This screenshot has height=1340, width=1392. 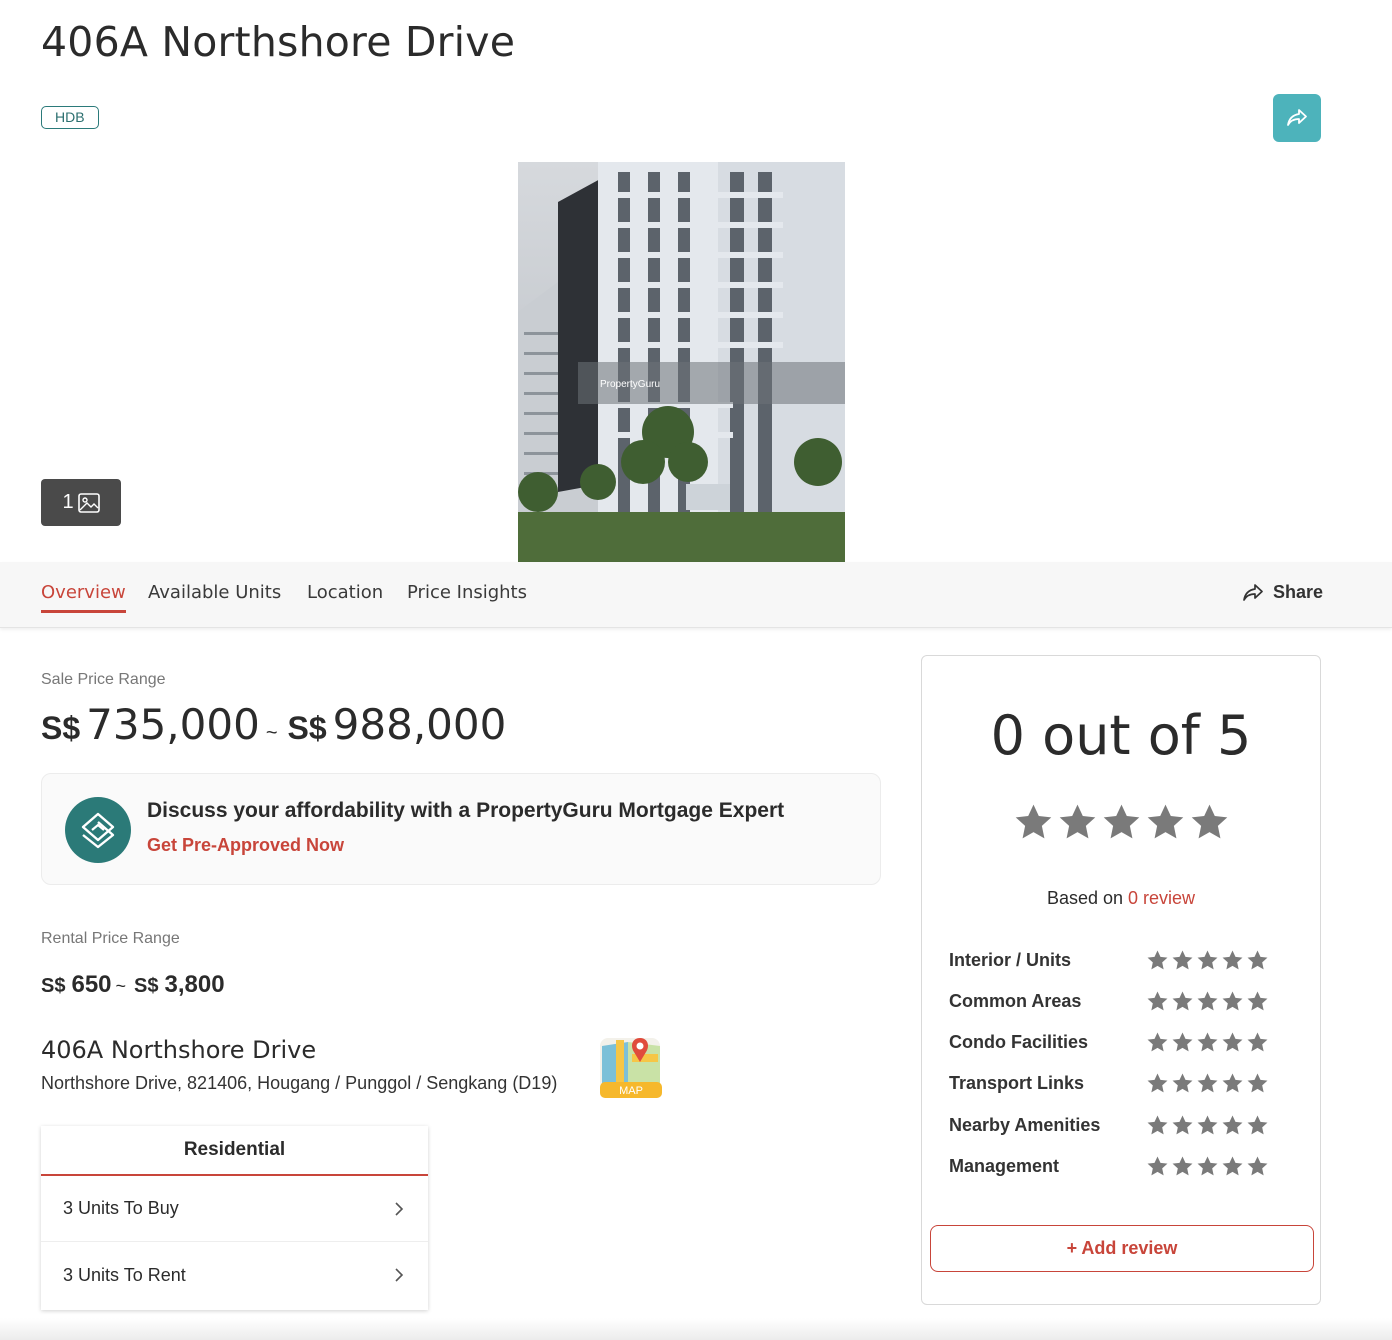 I want to click on rating-row-transport-links: Transport Links, so click(x=1109, y=1083).